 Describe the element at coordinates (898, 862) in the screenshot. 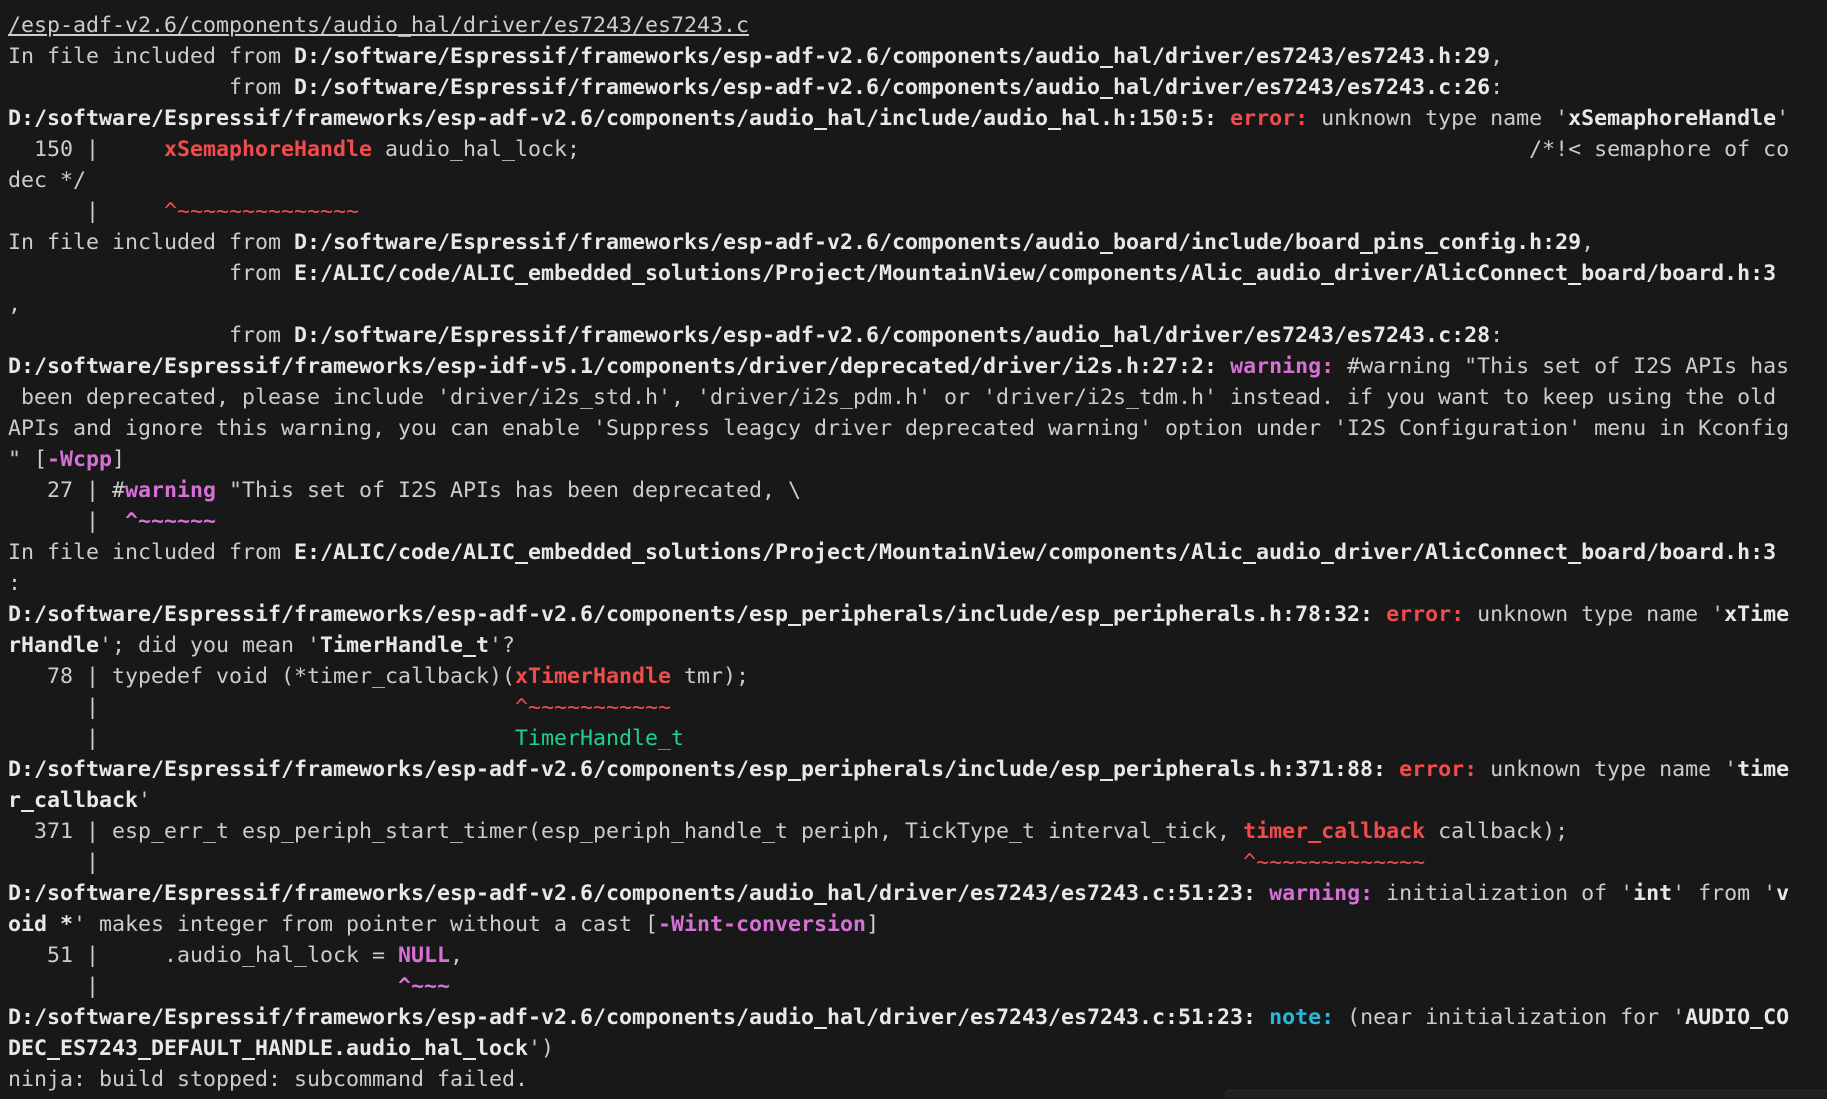

I see `terminal-line: | ^~~~~~~~~~~~~~` at that location.